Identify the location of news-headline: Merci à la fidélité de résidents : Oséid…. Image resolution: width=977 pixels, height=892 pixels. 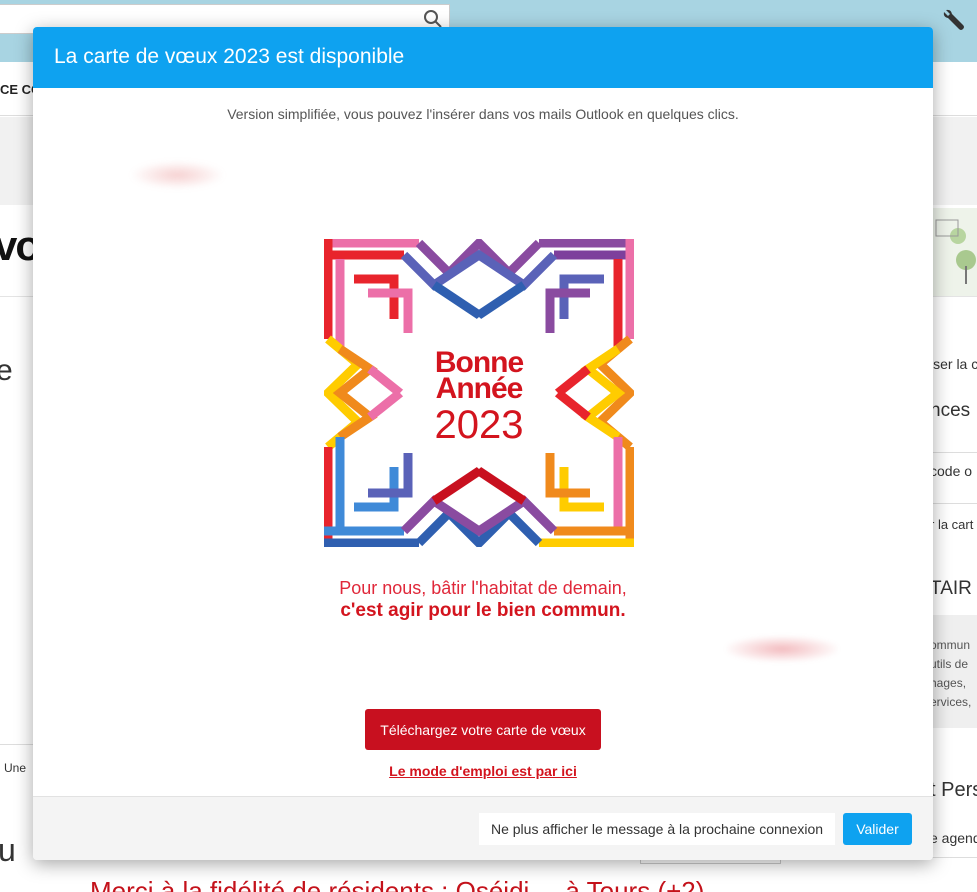
(397, 884).